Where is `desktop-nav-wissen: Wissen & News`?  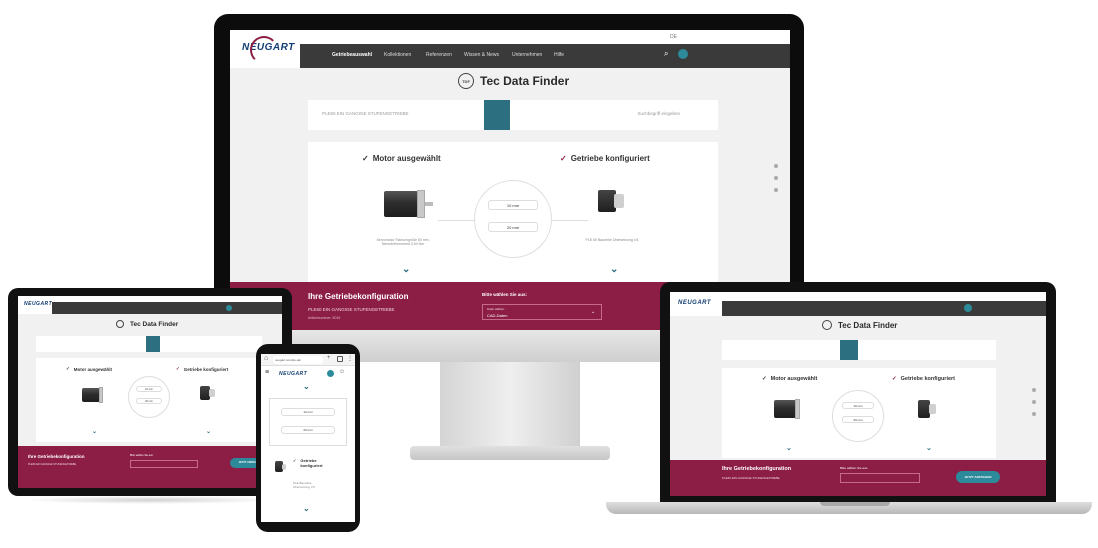 desktop-nav-wissen: Wissen & News is located at coordinates (481, 55).